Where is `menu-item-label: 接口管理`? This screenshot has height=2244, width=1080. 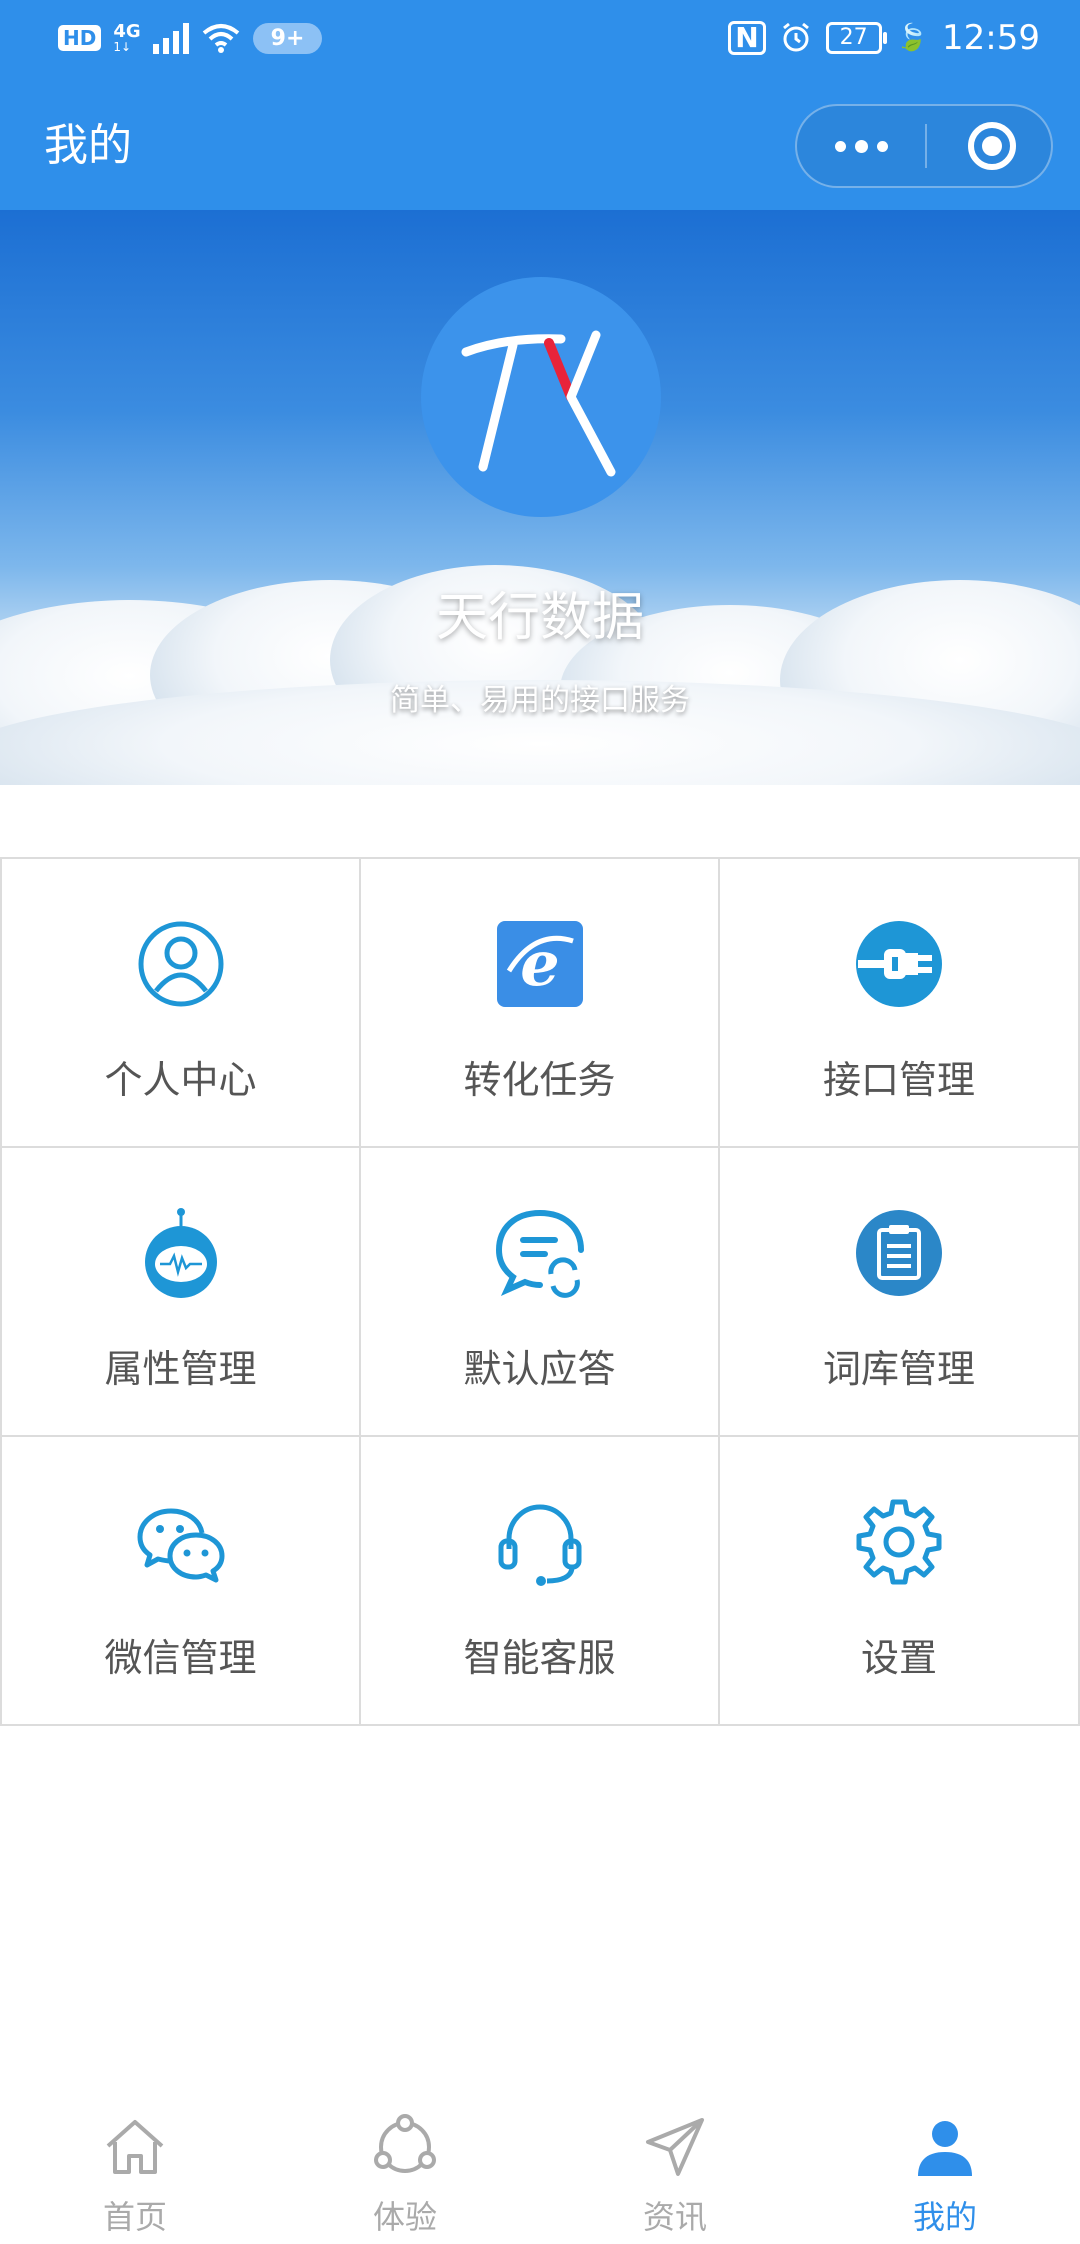
menu-item-label: 接口管理 is located at coordinates (898, 1080).